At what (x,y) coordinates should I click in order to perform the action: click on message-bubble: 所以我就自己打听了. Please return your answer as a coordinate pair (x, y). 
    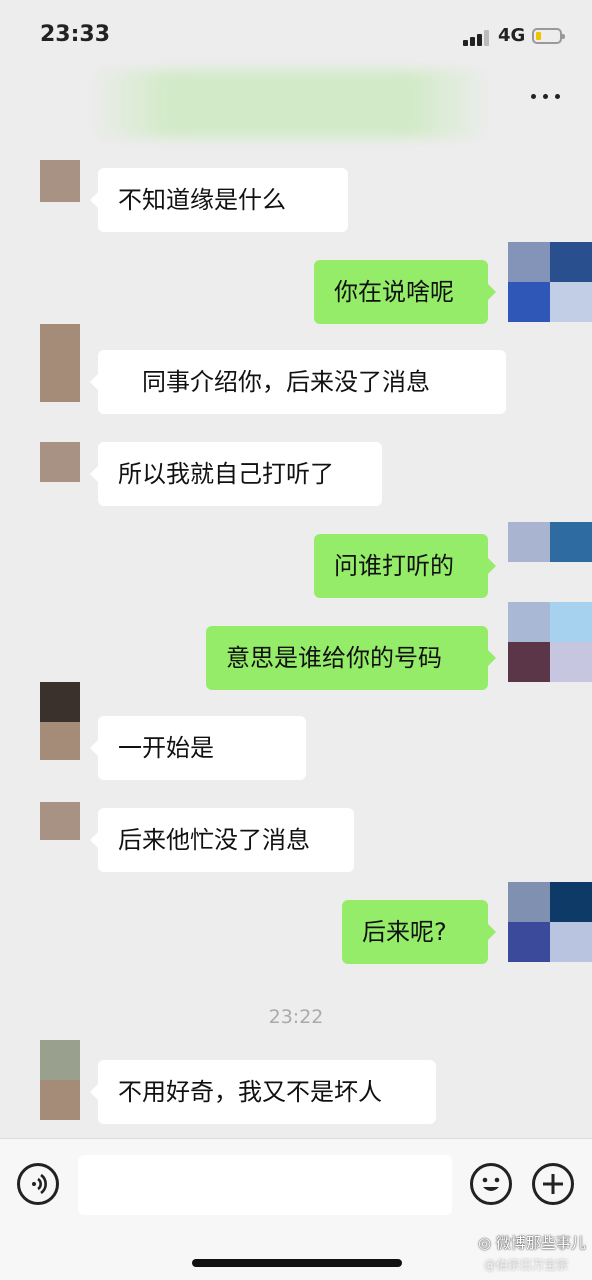
    Looking at the image, I should click on (236, 474).